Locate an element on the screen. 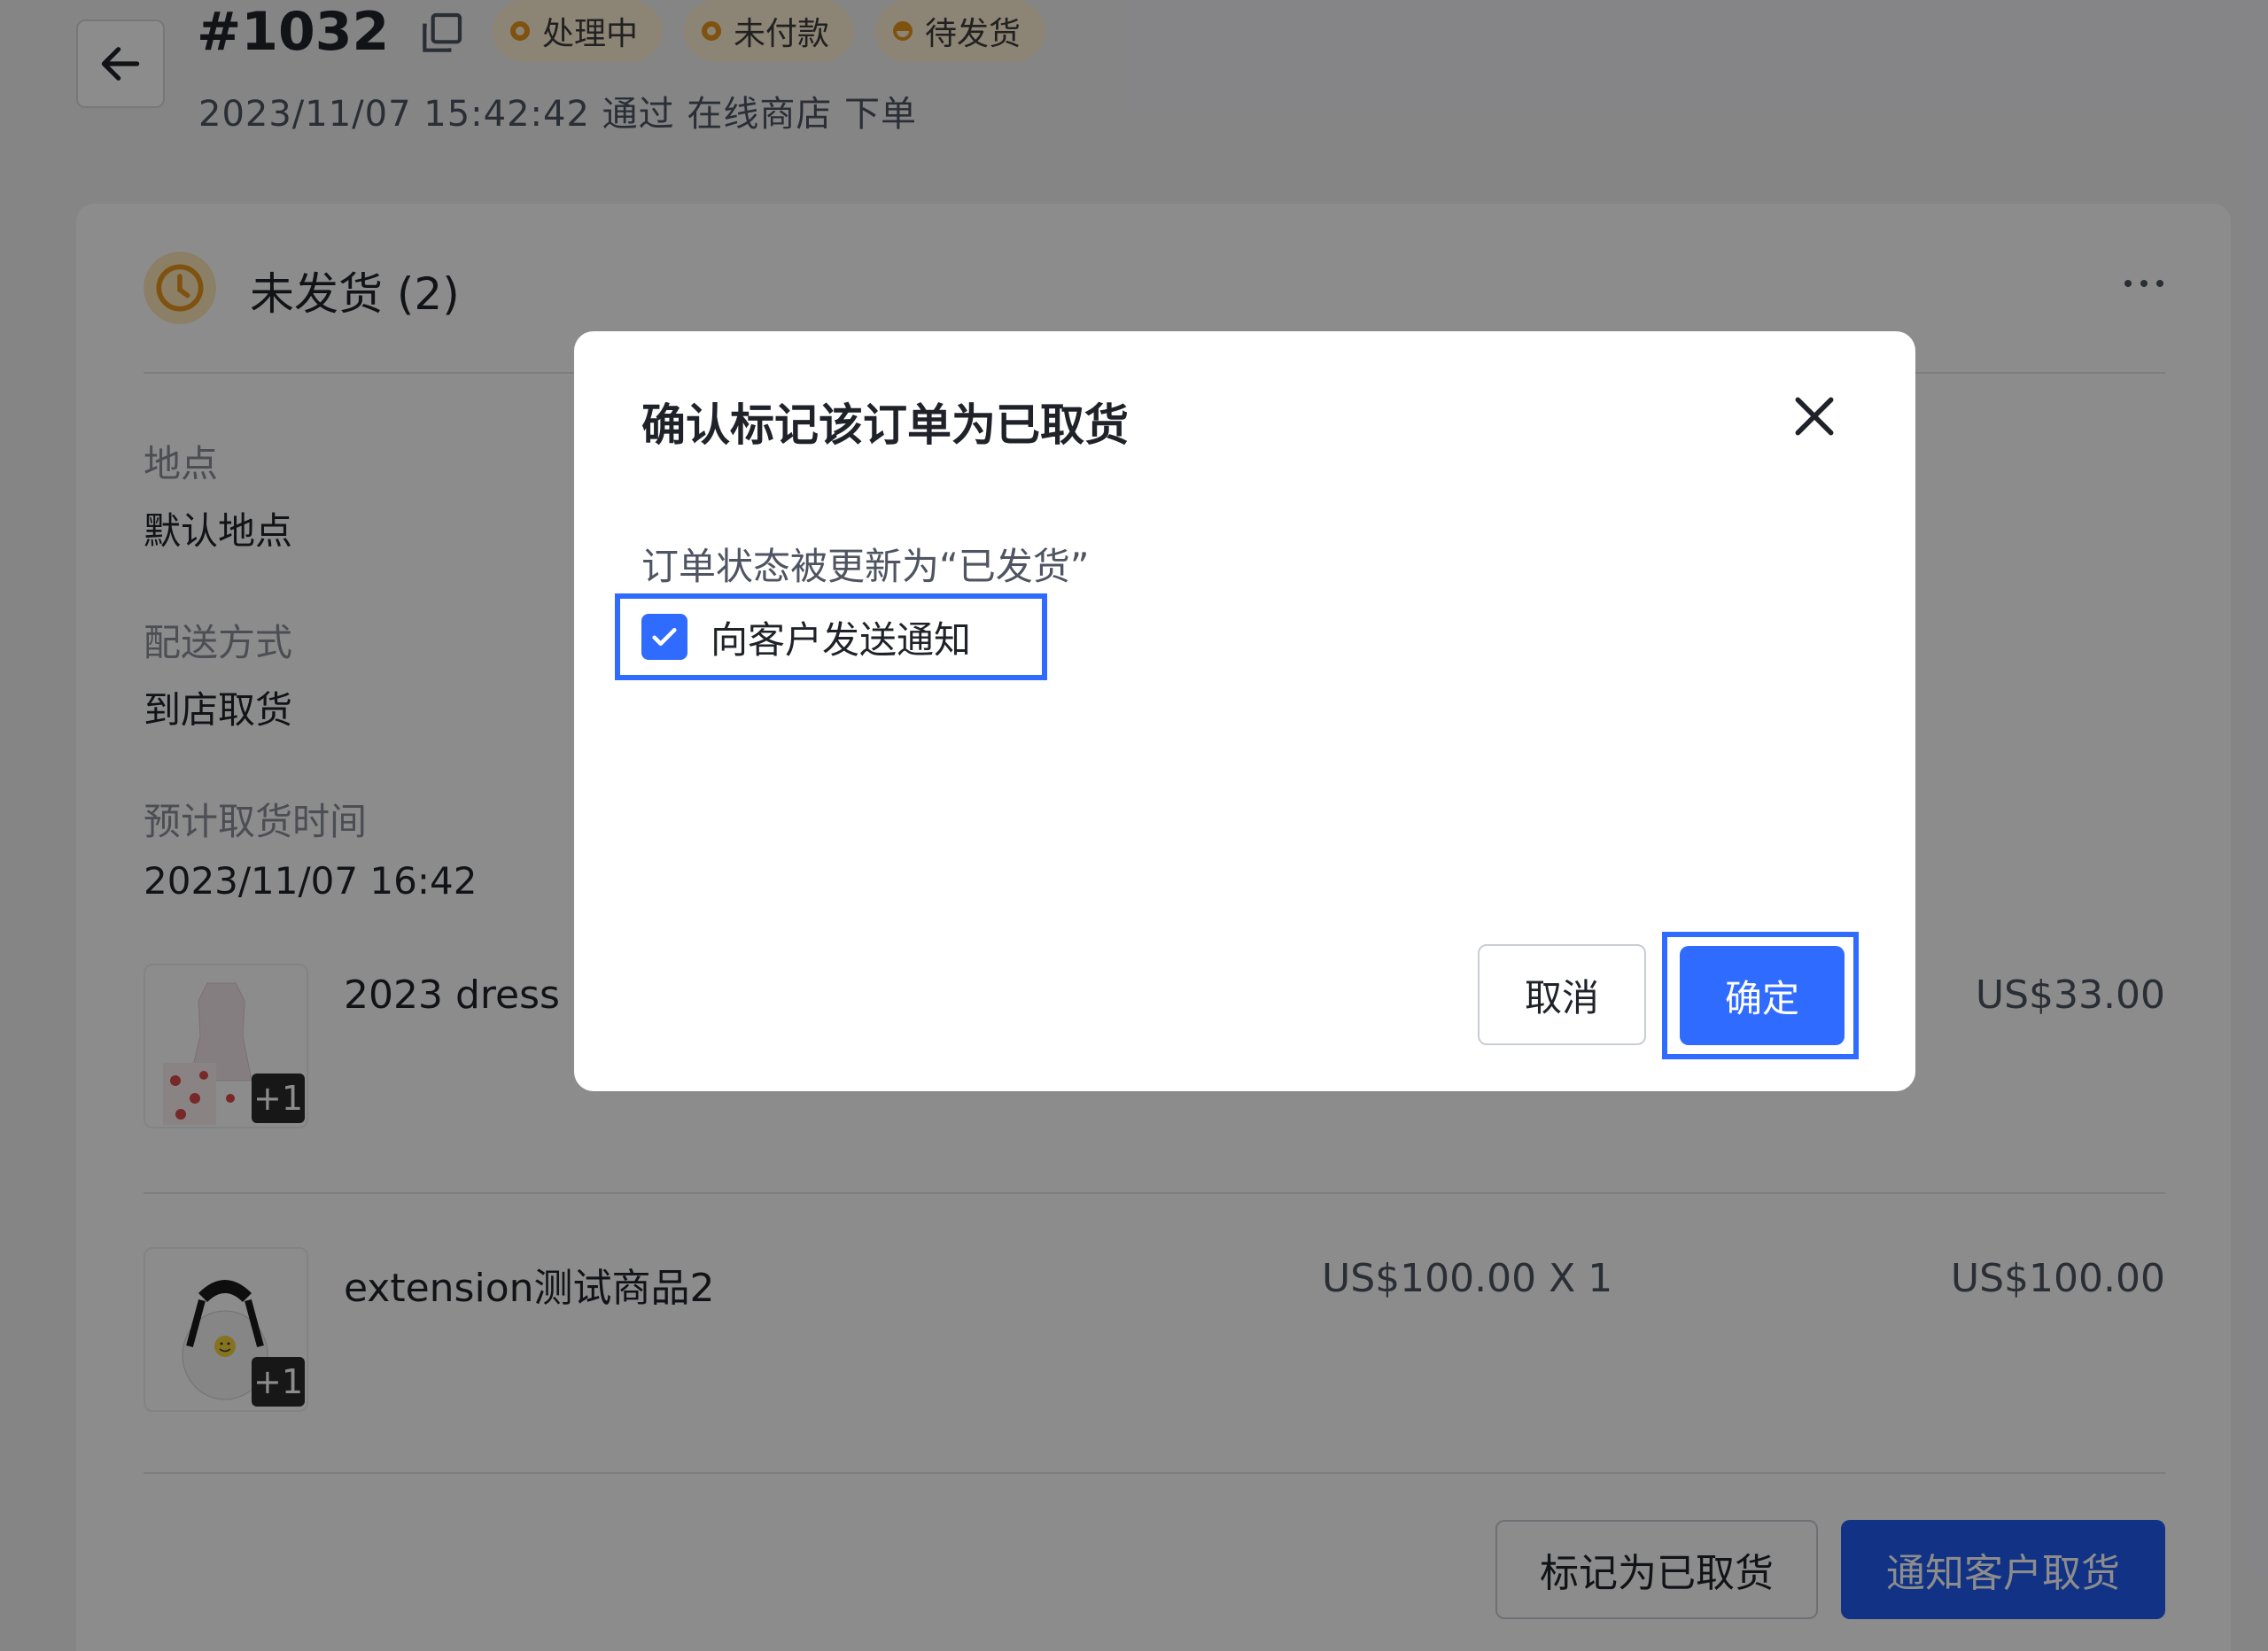 The height and width of the screenshot is (1651, 2268). checkmark-icon is located at coordinates (664, 637).